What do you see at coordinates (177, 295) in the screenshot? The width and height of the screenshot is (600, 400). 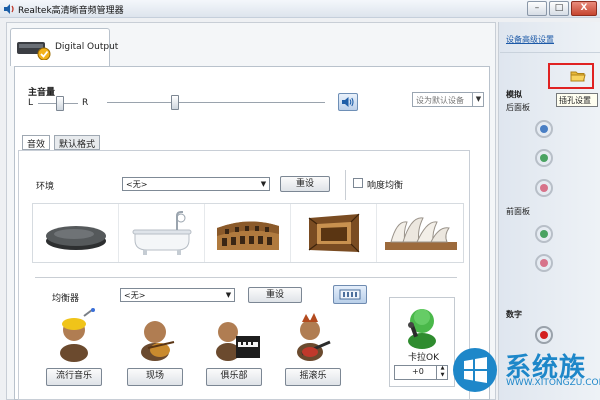 I see `equalizer-select: <无>` at bounding box center [177, 295].